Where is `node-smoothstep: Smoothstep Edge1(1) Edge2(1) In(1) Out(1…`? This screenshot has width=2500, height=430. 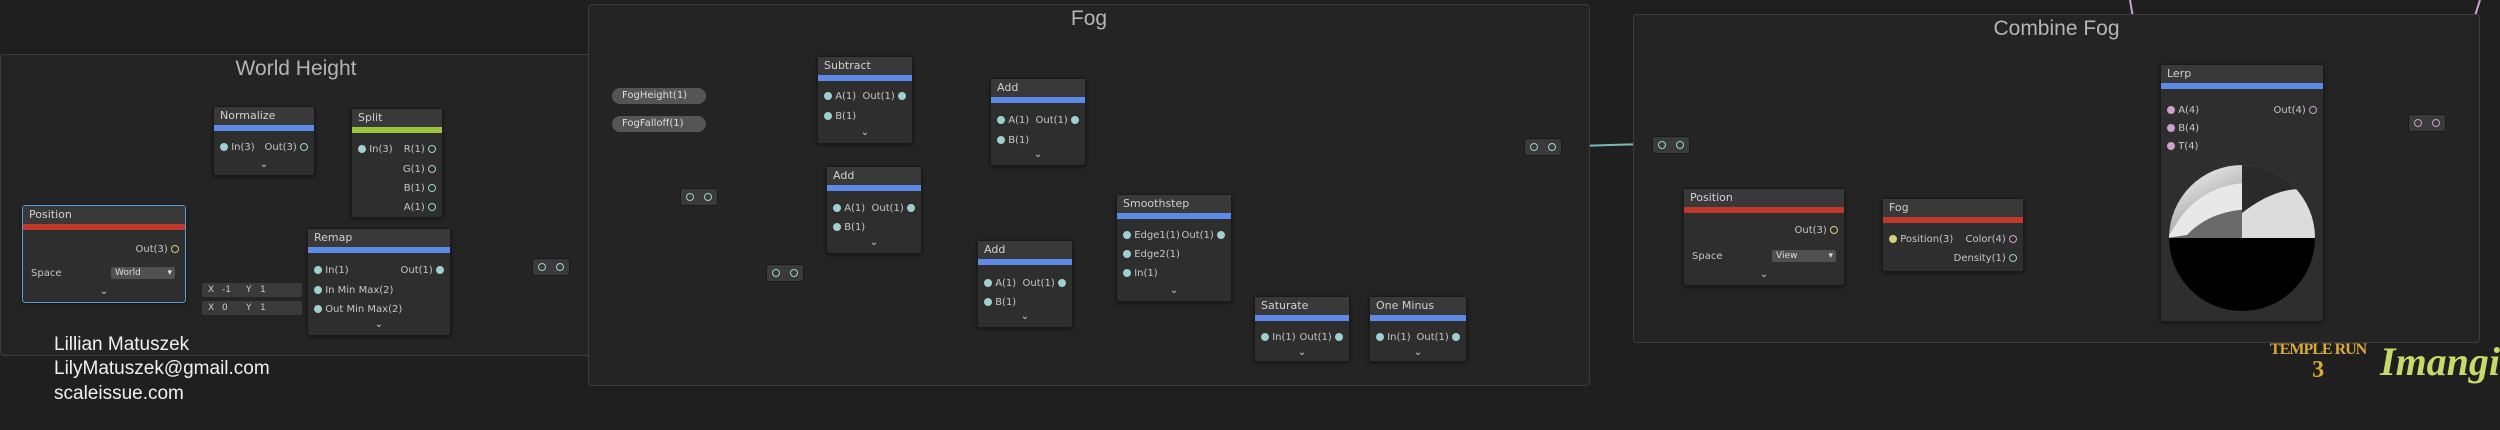
node-smoothstep: Smoothstep Edge1(1) Edge2(1) In(1) Out(1… is located at coordinates (1174, 248).